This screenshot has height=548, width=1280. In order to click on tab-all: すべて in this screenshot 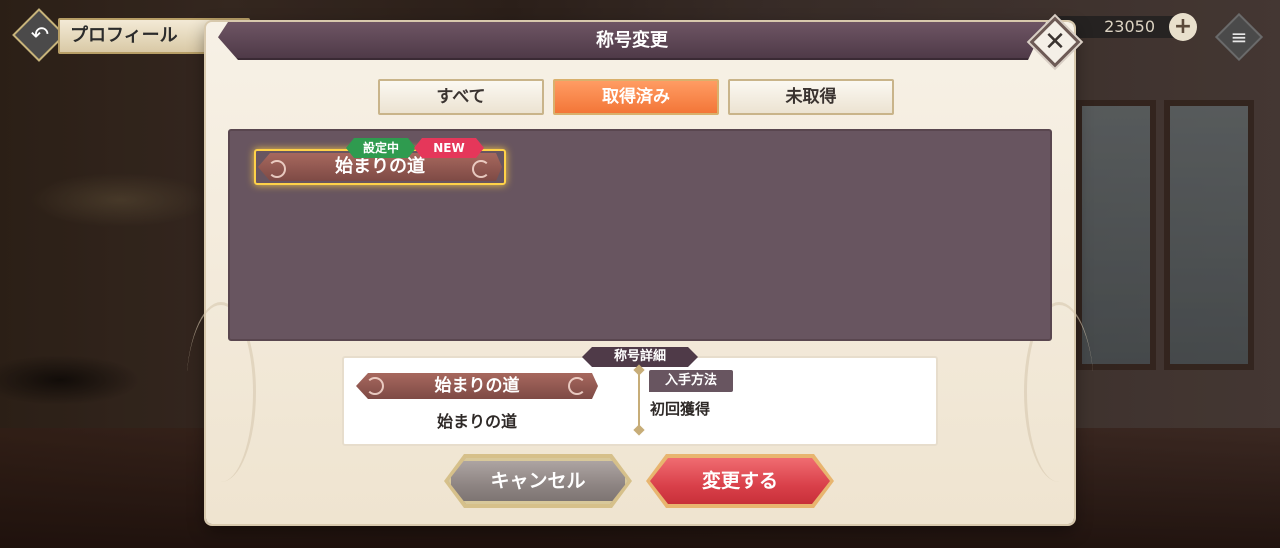, I will do `click(461, 97)`.